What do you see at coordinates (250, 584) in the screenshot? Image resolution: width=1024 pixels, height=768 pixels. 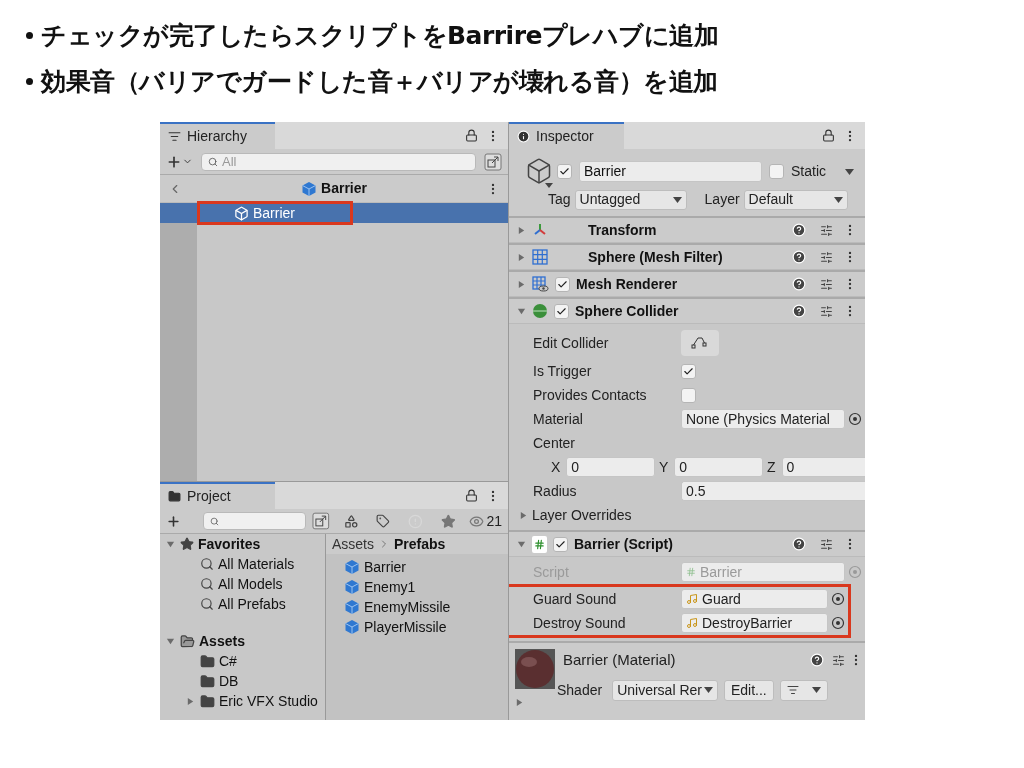 I see `tree-item: All Models` at bounding box center [250, 584].